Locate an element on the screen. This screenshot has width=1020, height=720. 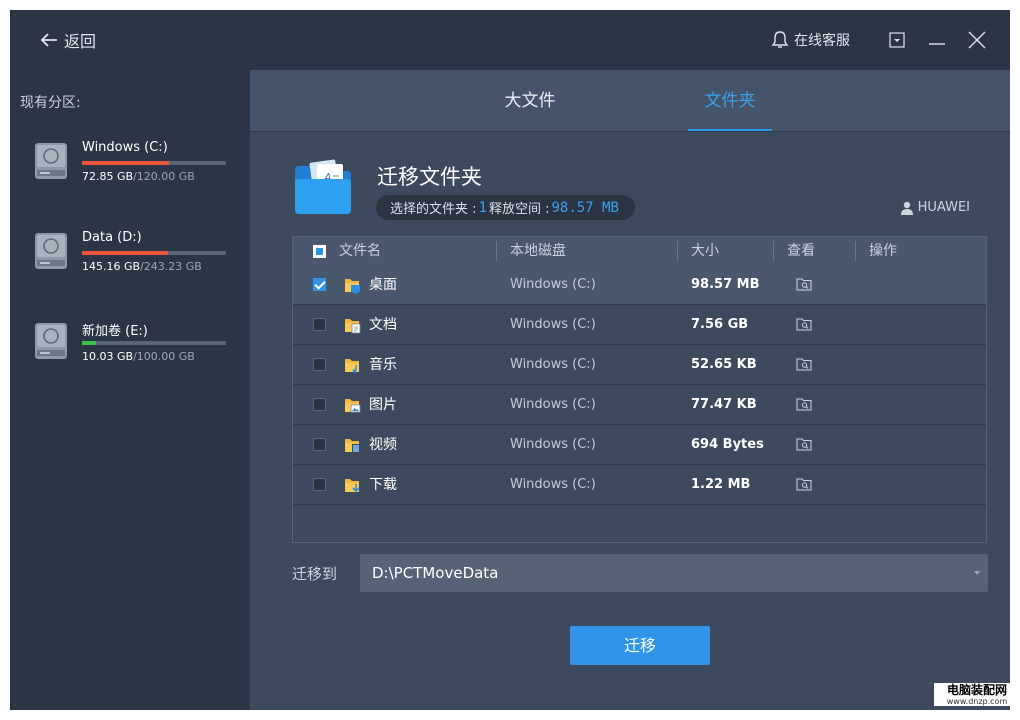
folder-size: 694 Bytes is located at coordinates (727, 444).